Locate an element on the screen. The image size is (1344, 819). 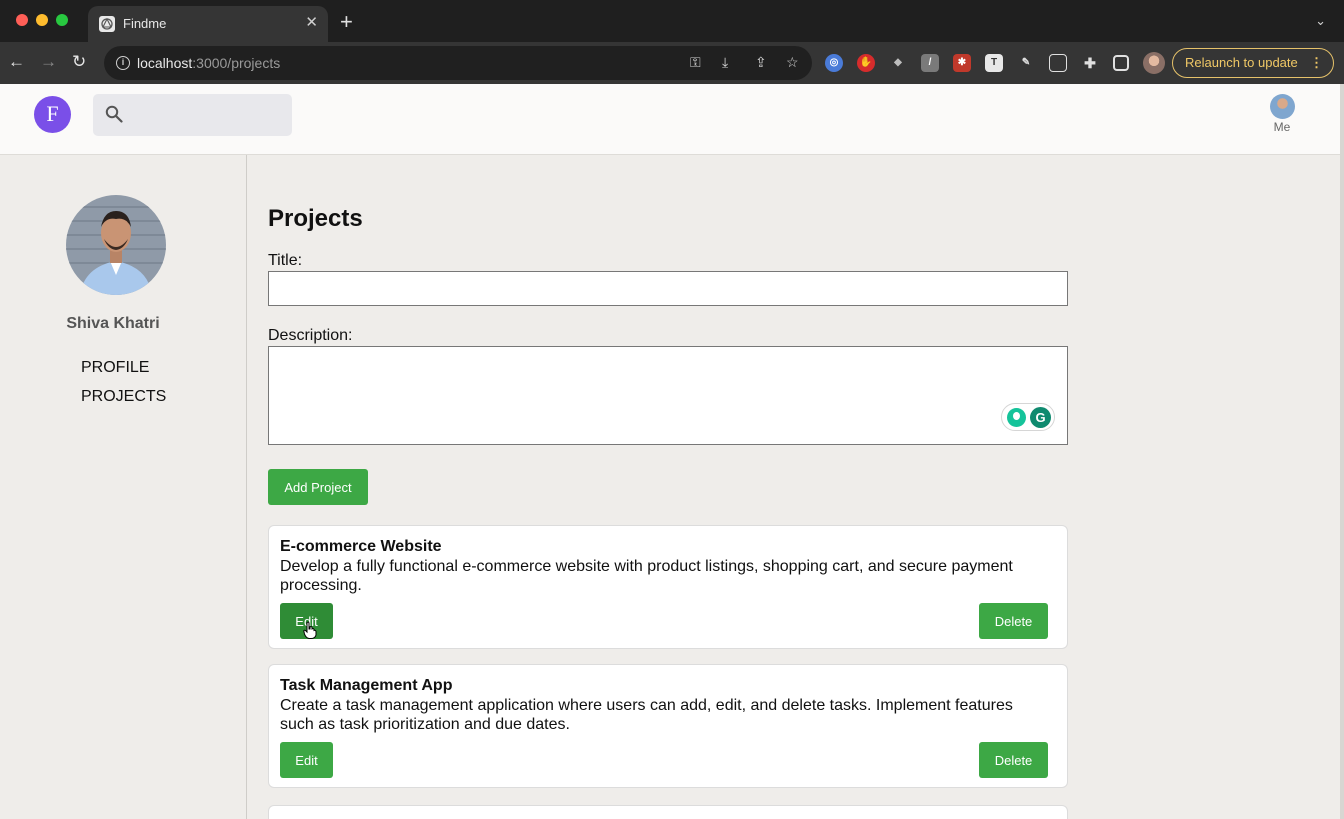
url-host: localhost is located at coordinates (165, 63).